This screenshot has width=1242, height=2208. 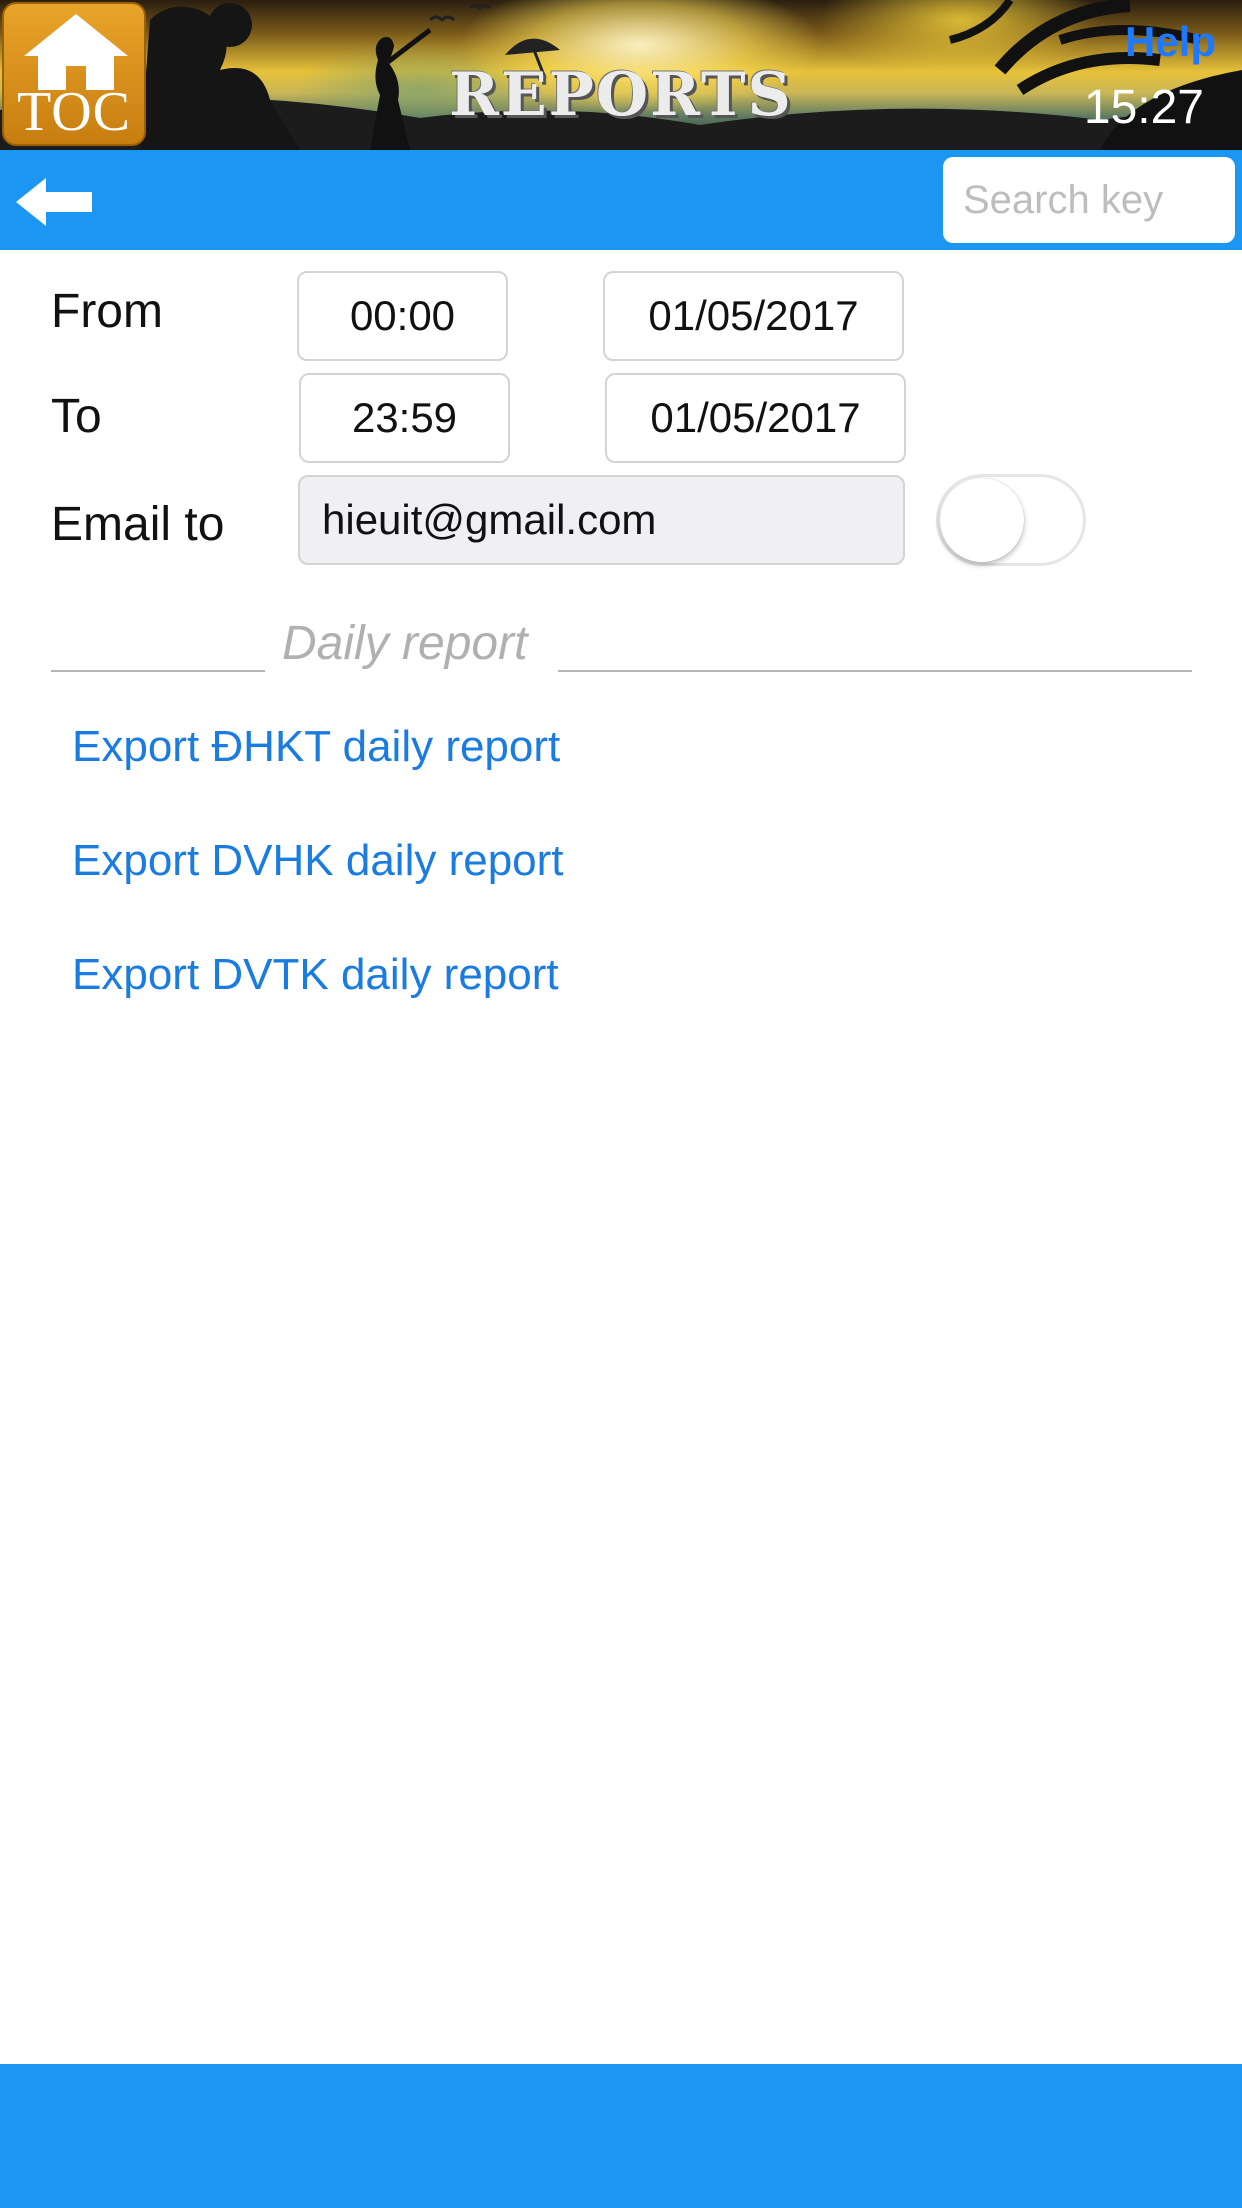 I want to click on to-time-field: 23:59, so click(x=404, y=418).